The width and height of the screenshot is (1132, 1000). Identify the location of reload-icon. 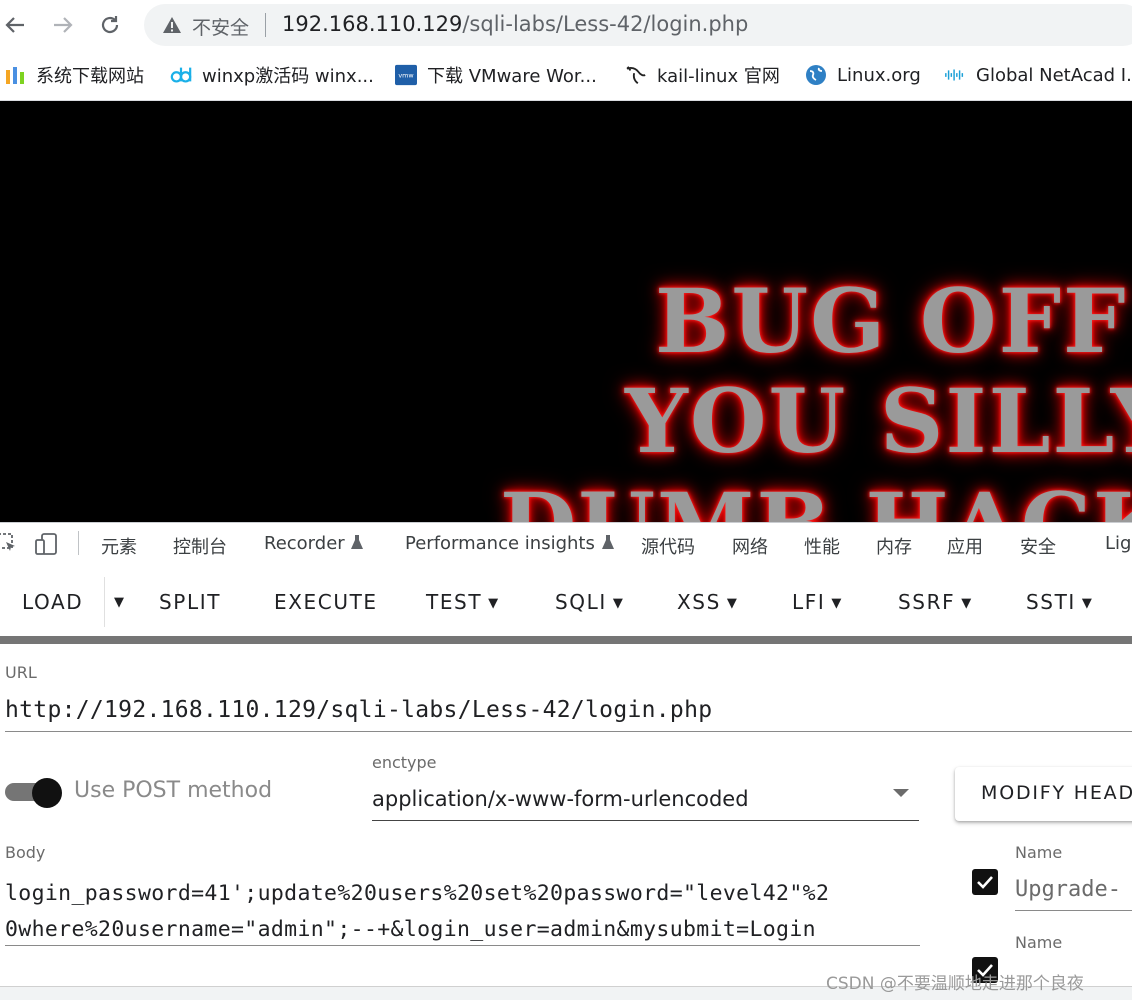
(110, 25).